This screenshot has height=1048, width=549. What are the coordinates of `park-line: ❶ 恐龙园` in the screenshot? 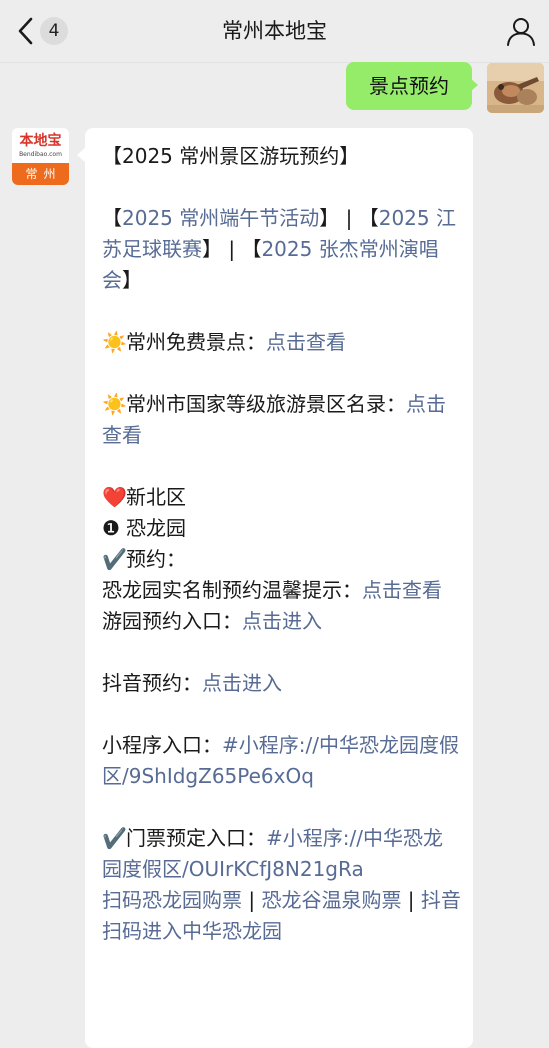 It's located at (282, 528).